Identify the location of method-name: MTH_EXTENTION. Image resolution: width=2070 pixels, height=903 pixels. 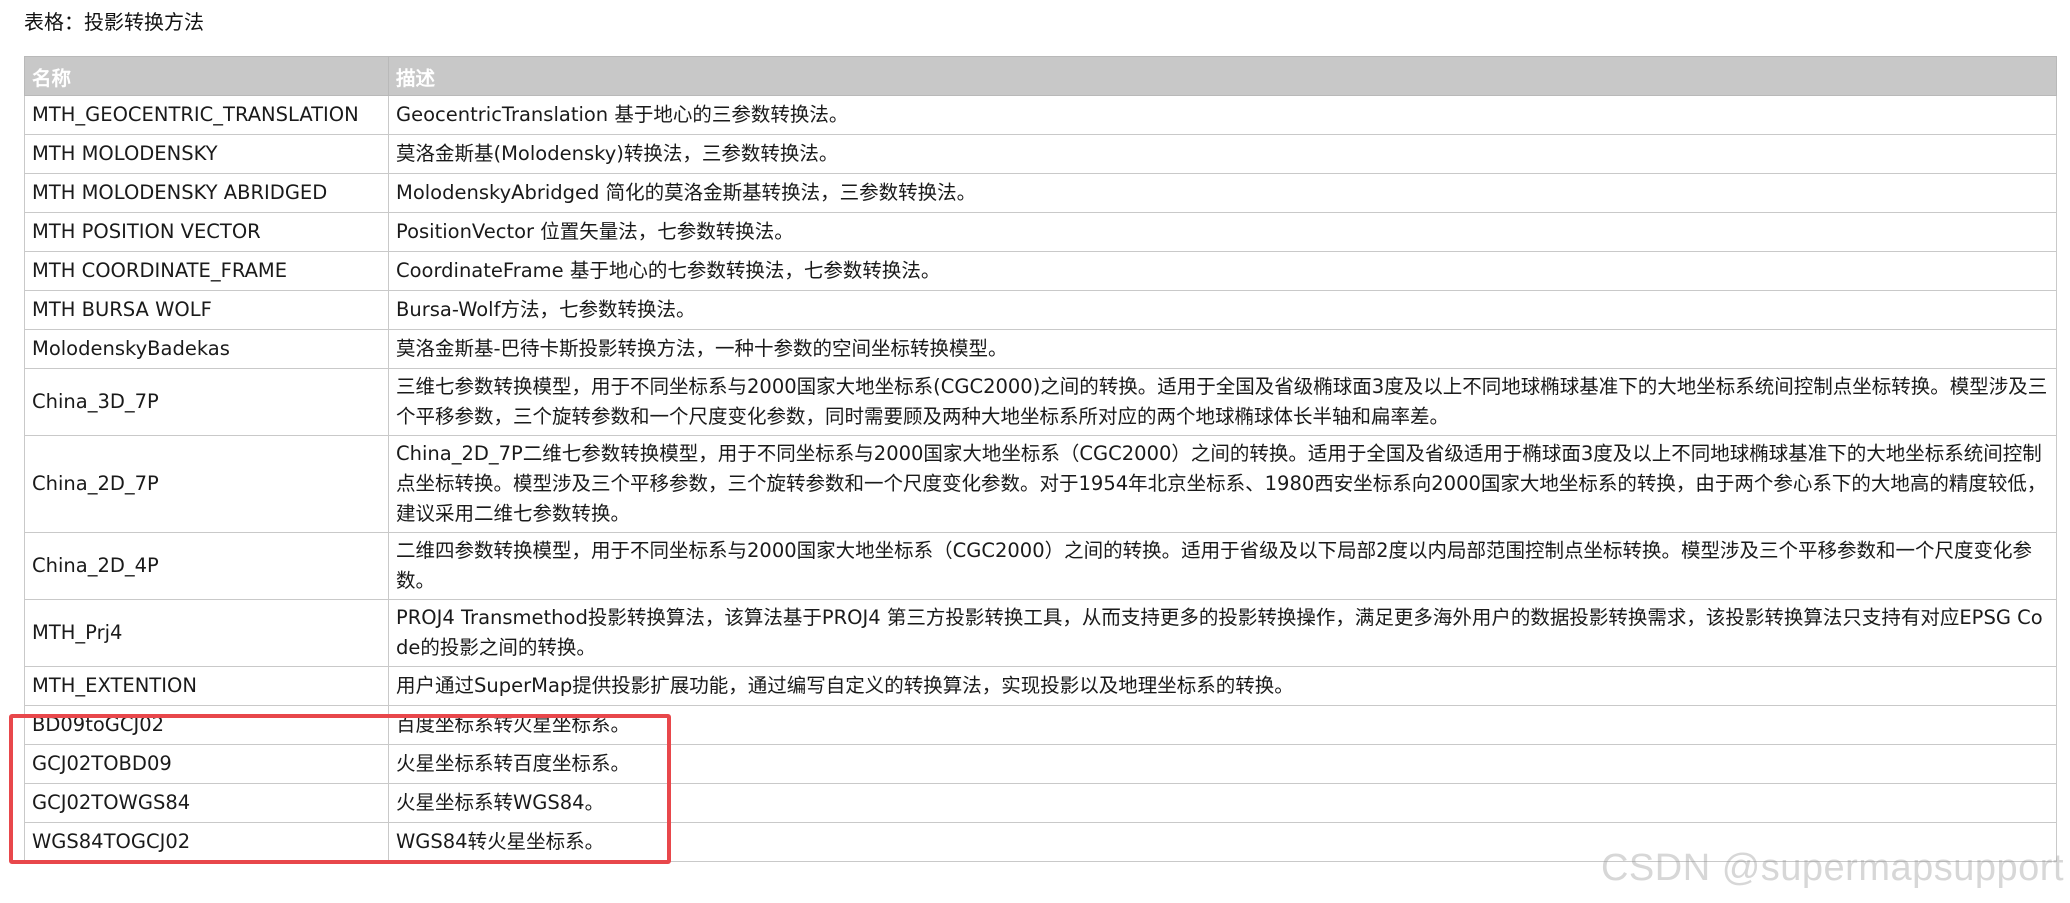
(206, 686).